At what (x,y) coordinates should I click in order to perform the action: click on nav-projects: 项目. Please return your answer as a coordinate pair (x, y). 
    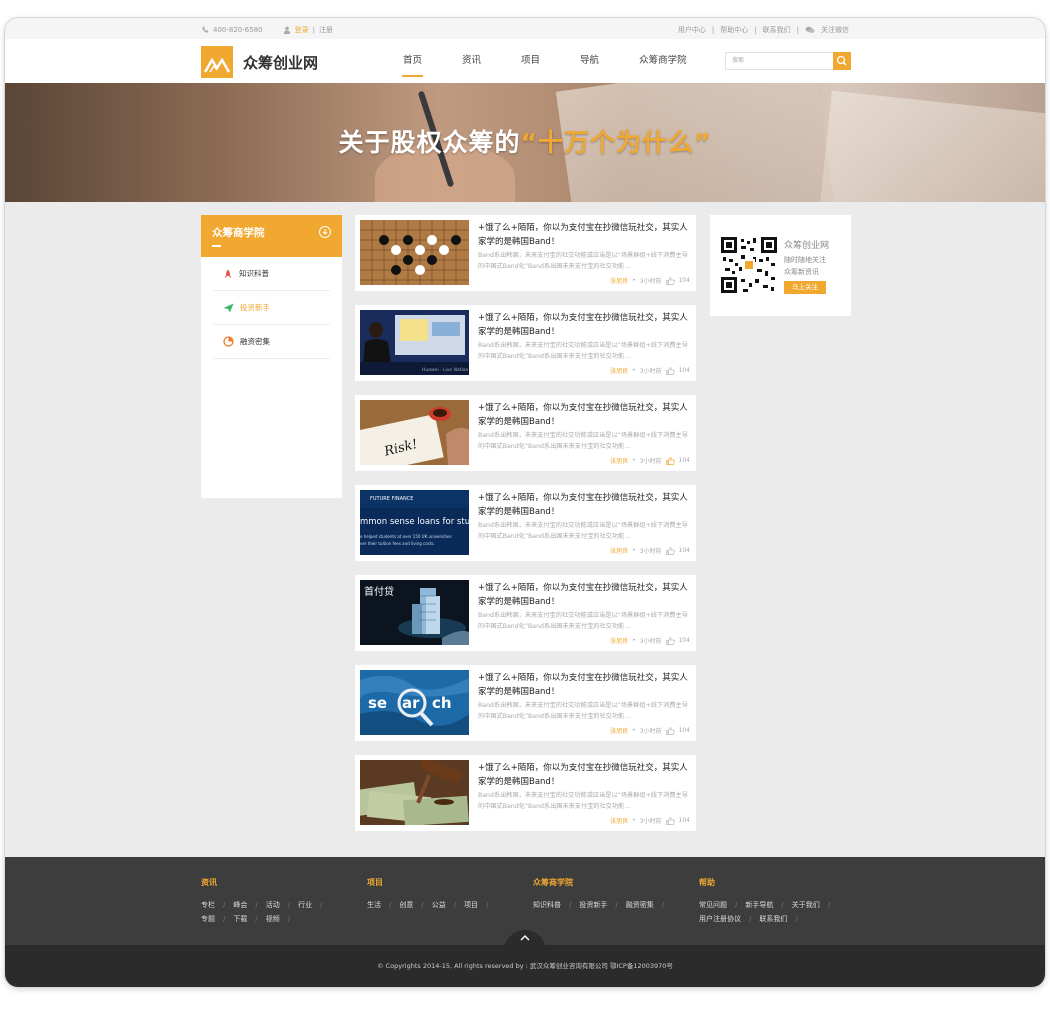
    Looking at the image, I should click on (530, 61).